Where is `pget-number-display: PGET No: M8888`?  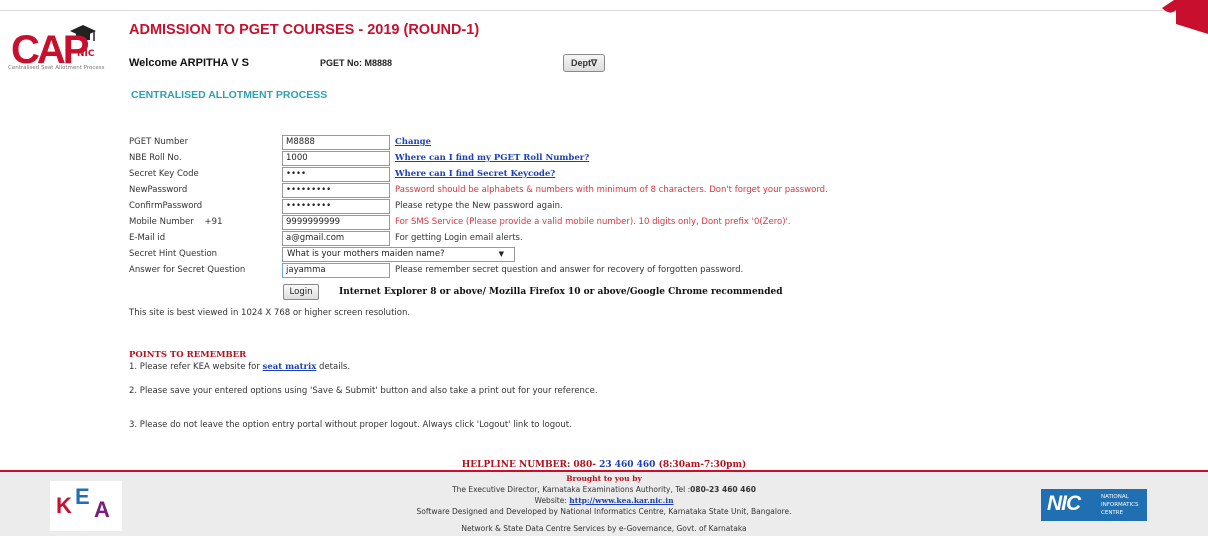 pget-number-display: PGET No: M8888 is located at coordinates (356, 63).